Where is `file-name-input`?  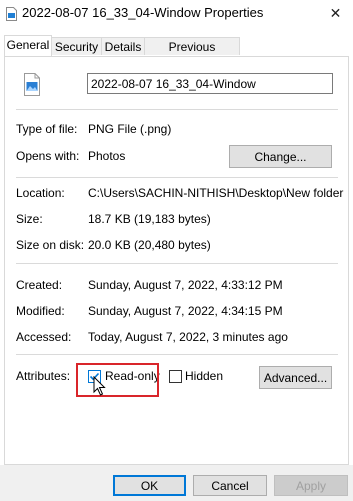
file-name-input is located at coordinates (210, 83).